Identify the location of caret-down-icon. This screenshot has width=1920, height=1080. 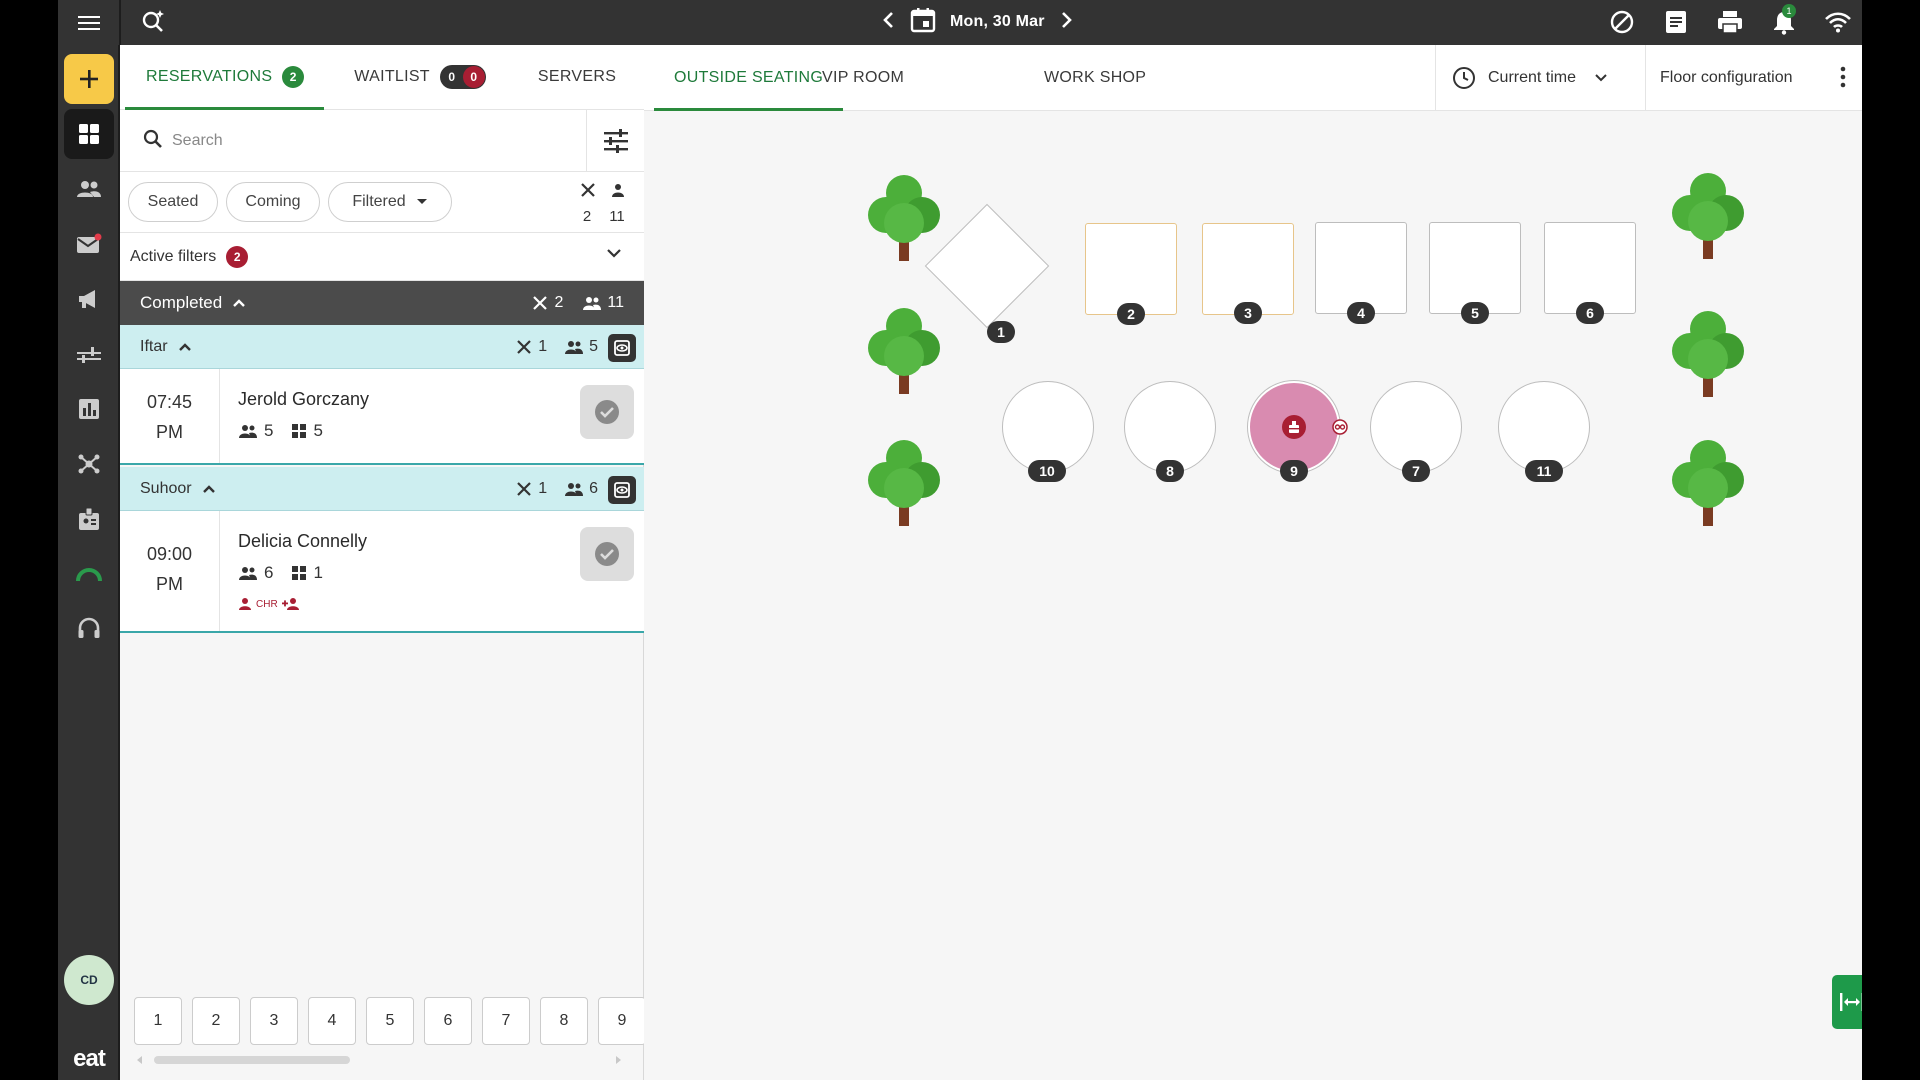
(421, 201).